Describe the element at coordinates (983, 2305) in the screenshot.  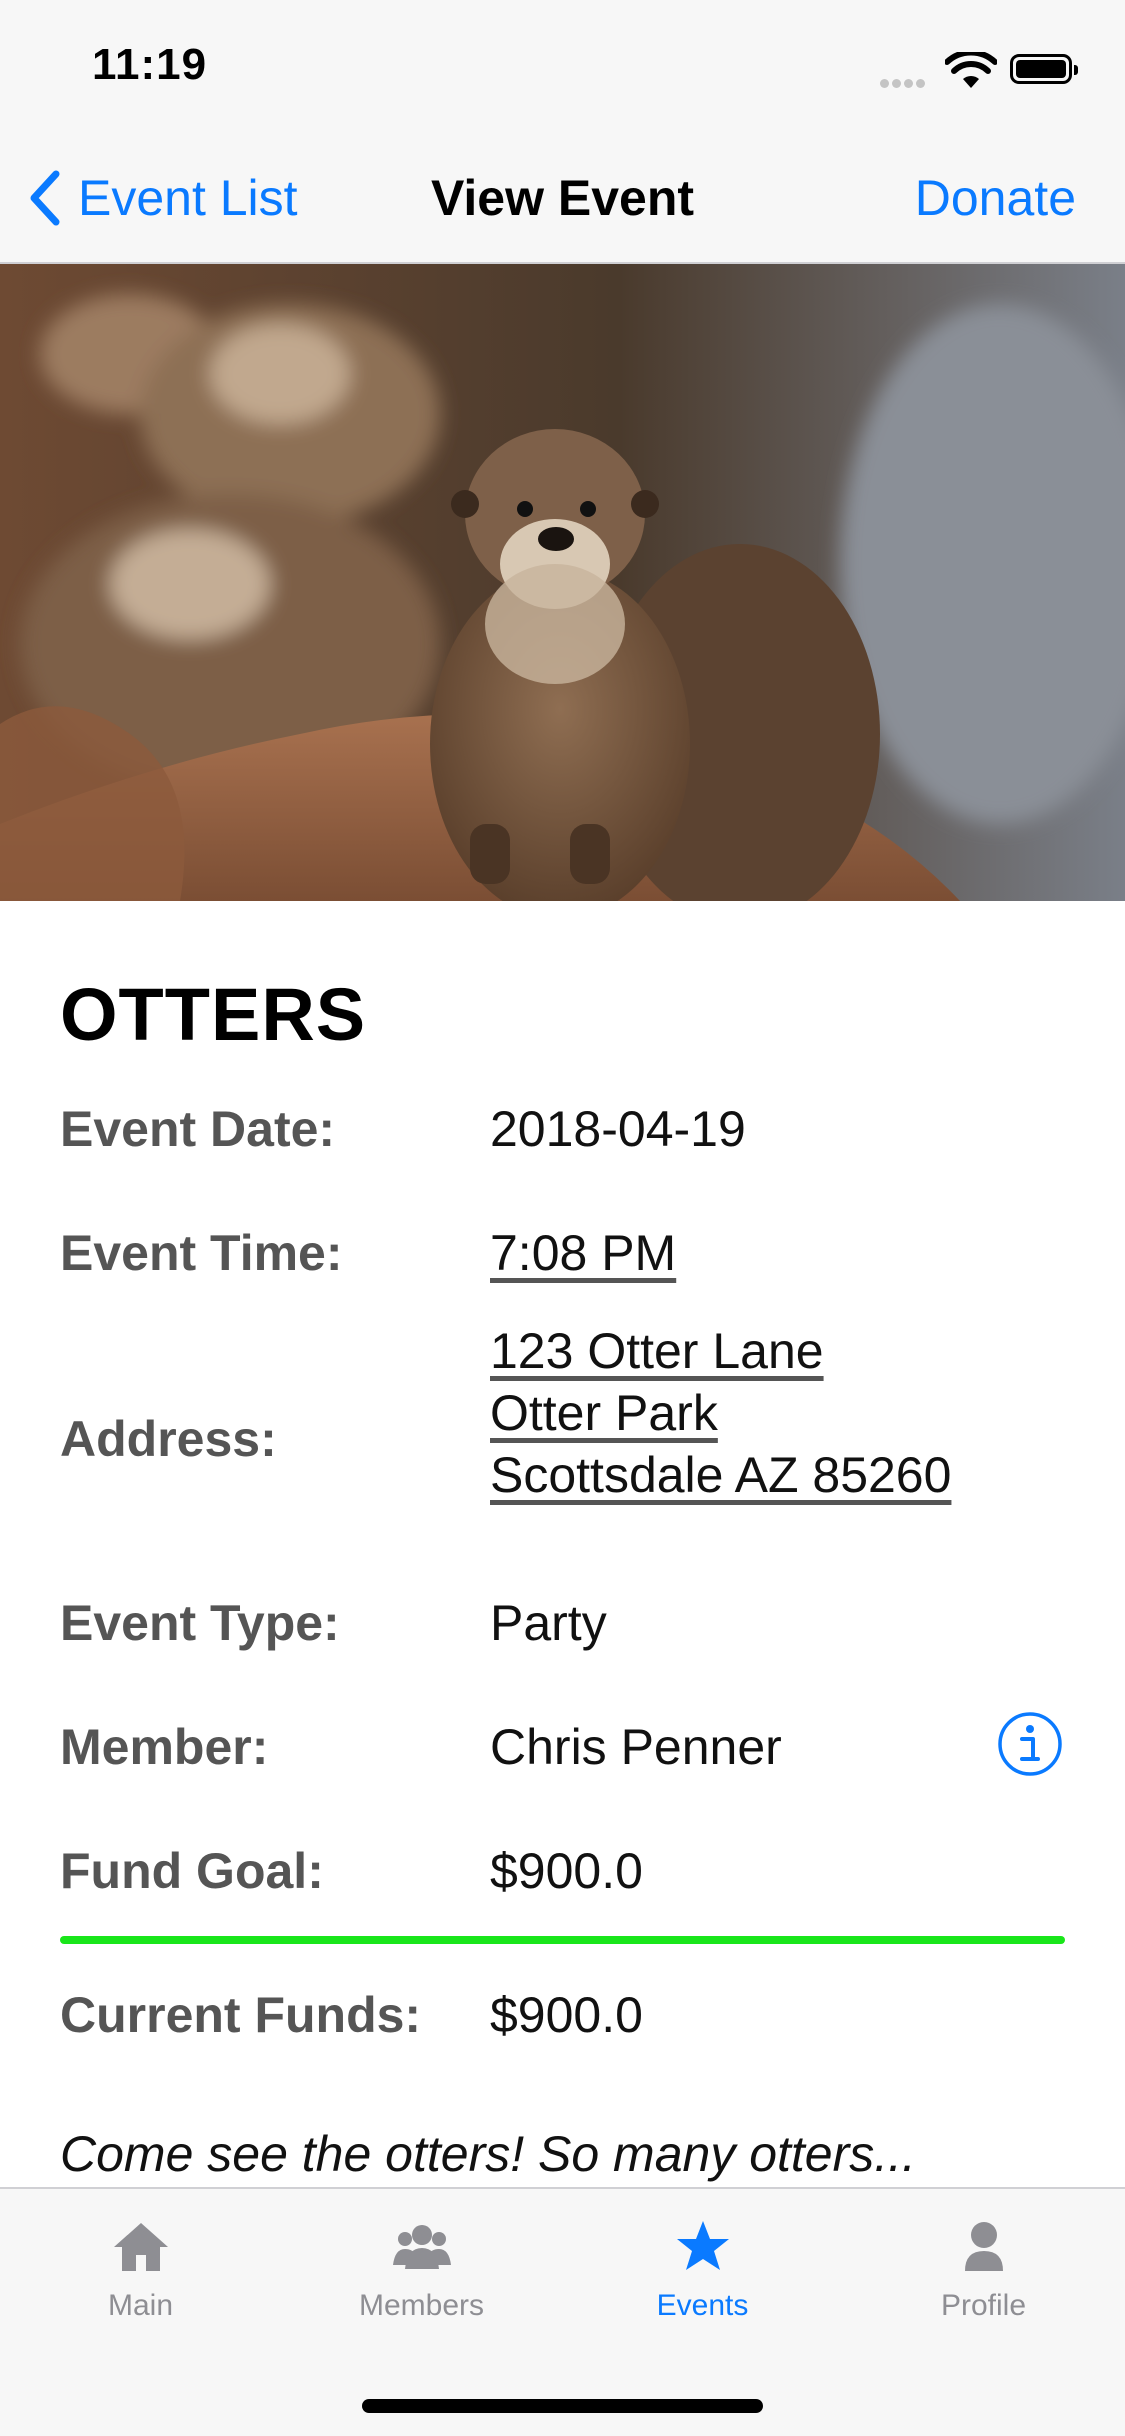
I see `tab-profile-label: Profile` at that location.